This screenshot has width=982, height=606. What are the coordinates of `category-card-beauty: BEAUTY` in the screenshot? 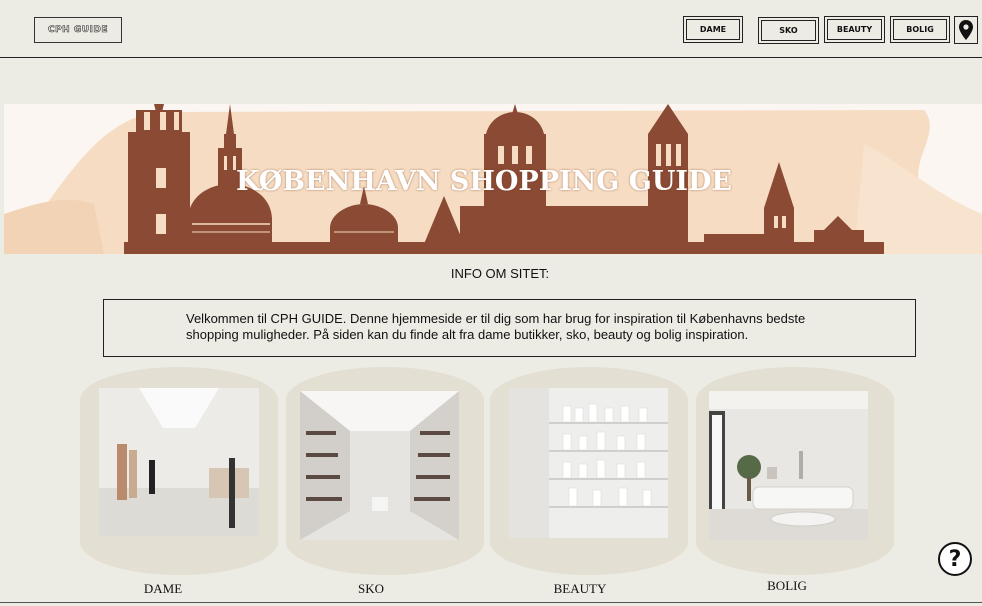 It's located at (589, 481).